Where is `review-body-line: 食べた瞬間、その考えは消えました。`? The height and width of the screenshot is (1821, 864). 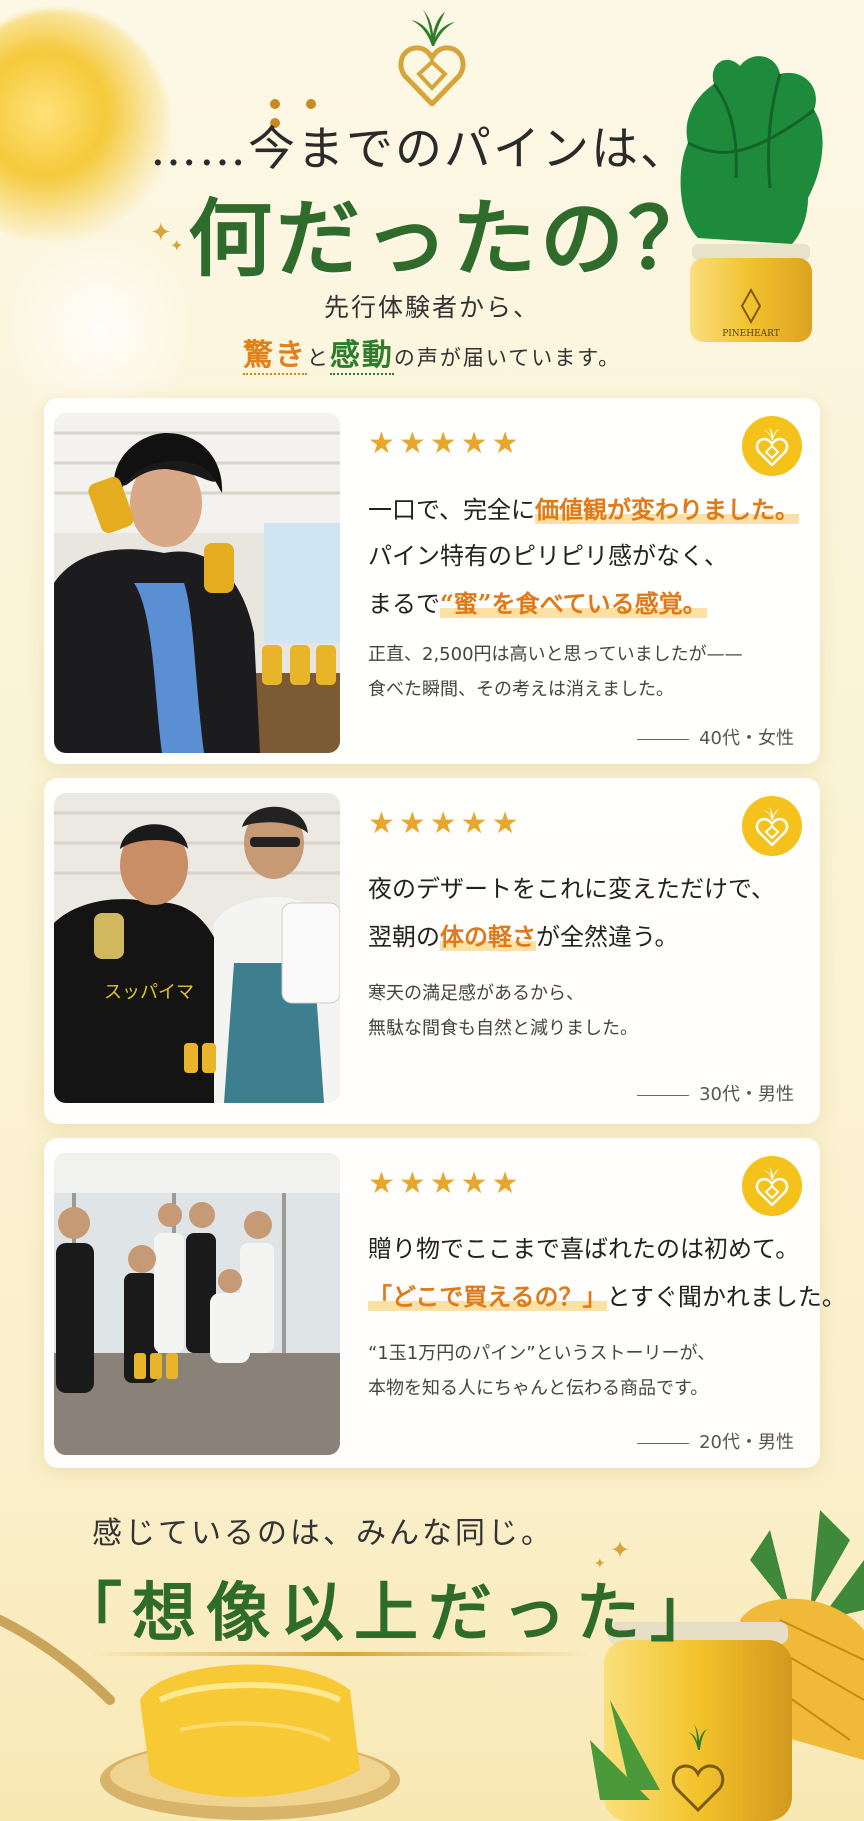
review-body-line: 食べた瞬間、その考えは消えました。 is located at coordinates (521, 689).